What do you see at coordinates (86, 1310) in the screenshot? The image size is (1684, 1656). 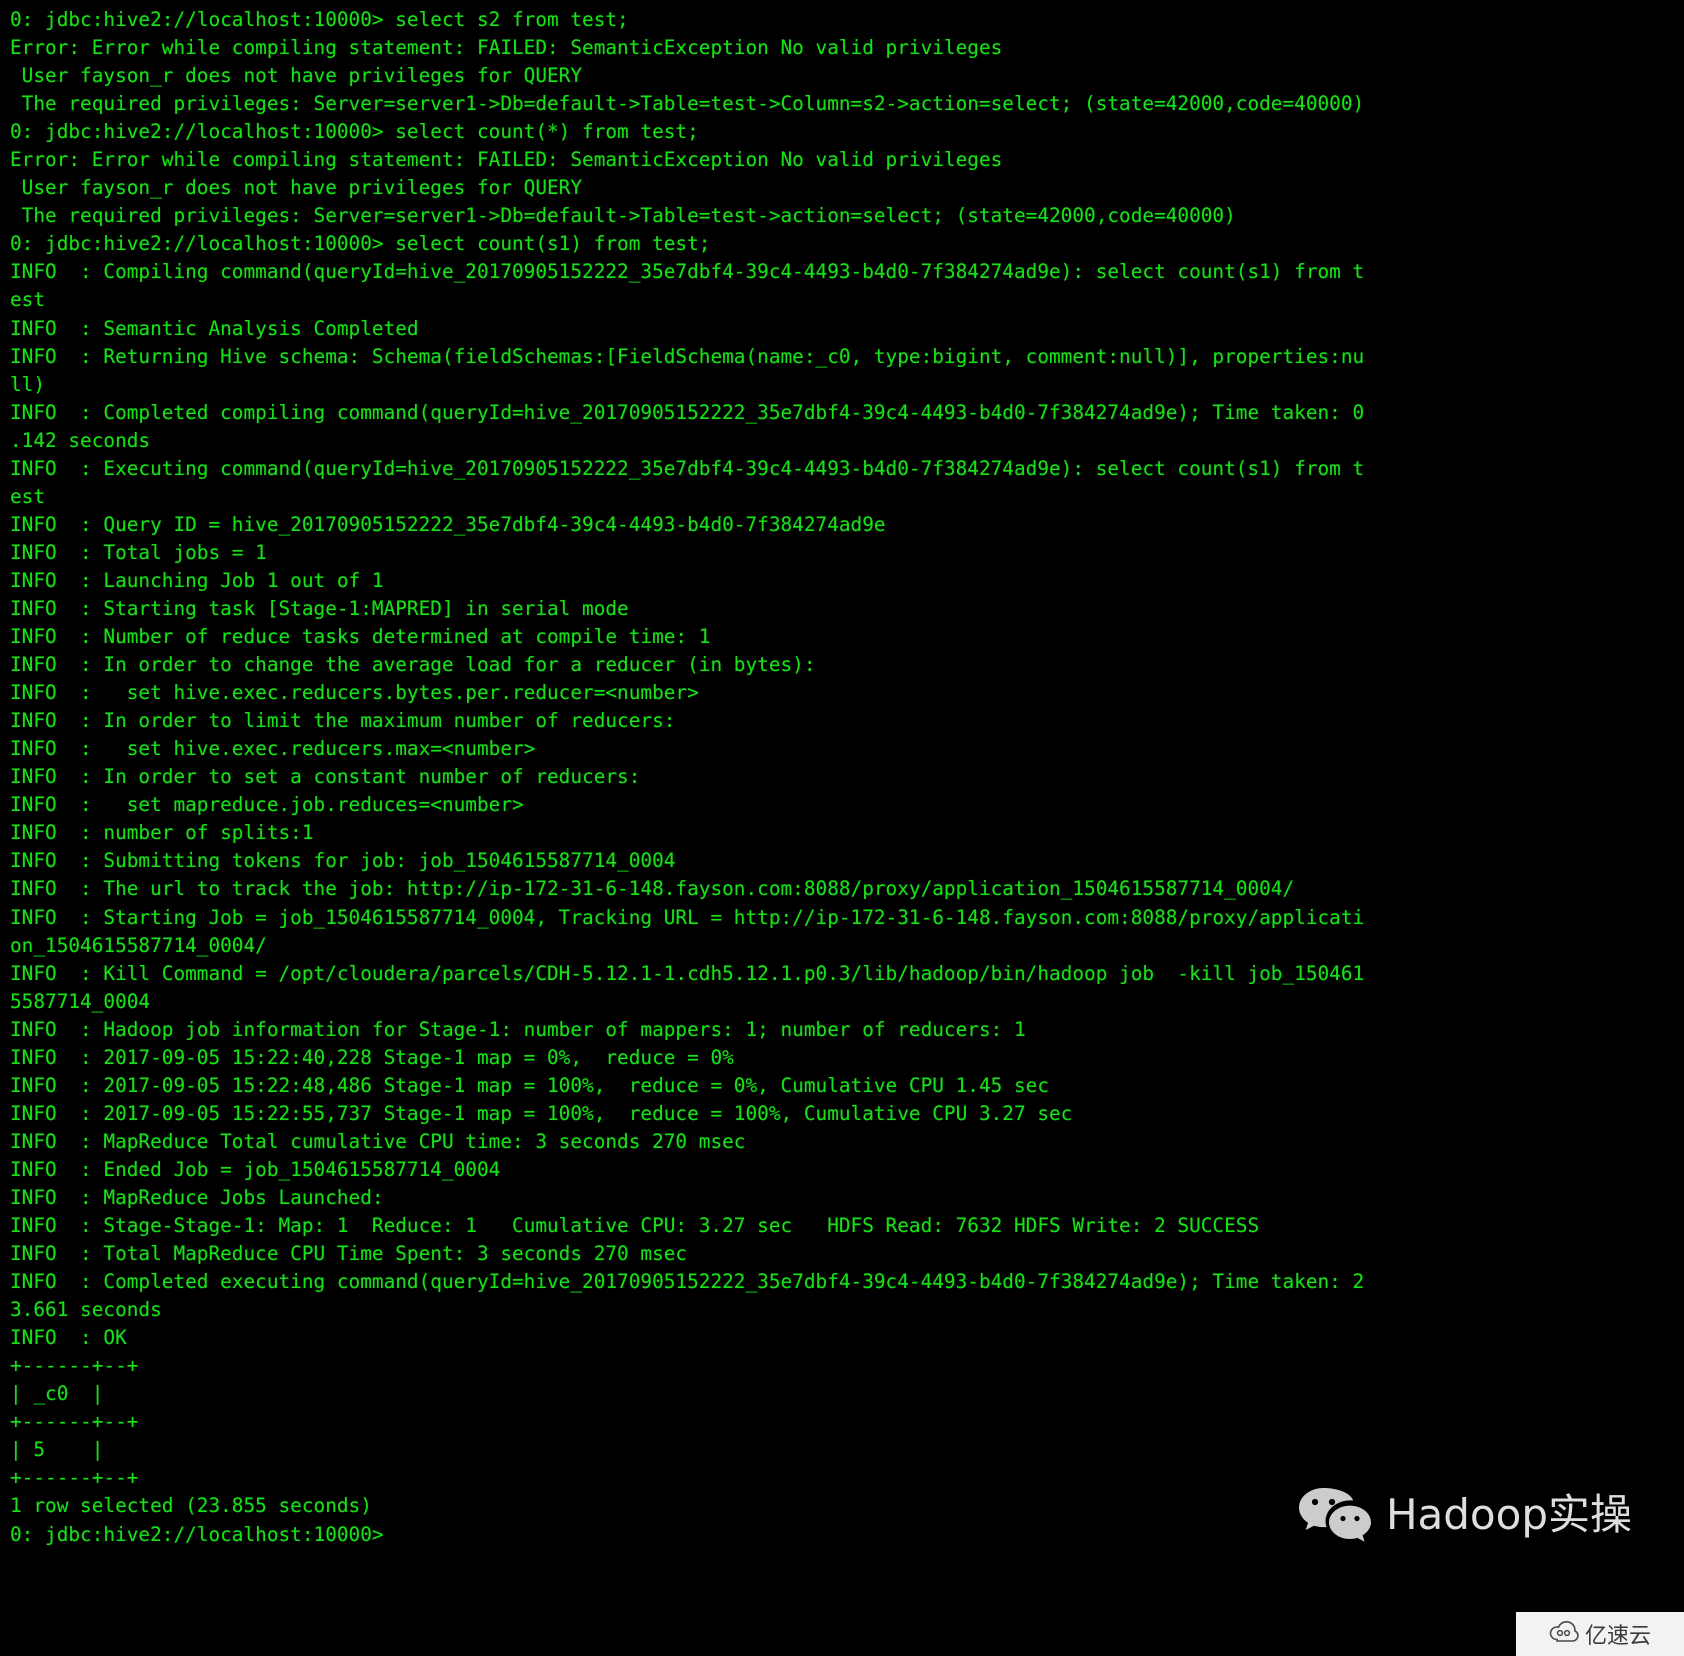 I see `terminal-line: 3.661 seconds` at bounding box center [86, 1310].